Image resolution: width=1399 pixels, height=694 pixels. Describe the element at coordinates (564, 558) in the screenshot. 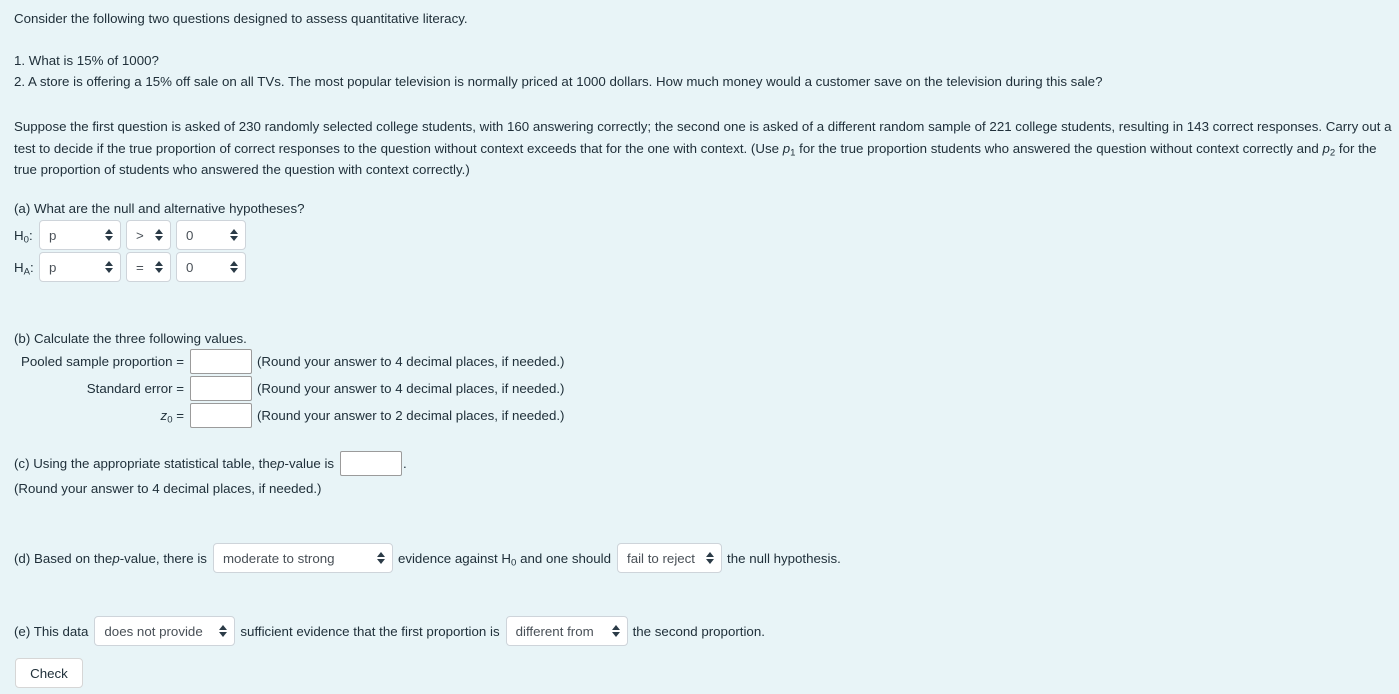

I see `section-d-middle-suffix: and one should` at that location.